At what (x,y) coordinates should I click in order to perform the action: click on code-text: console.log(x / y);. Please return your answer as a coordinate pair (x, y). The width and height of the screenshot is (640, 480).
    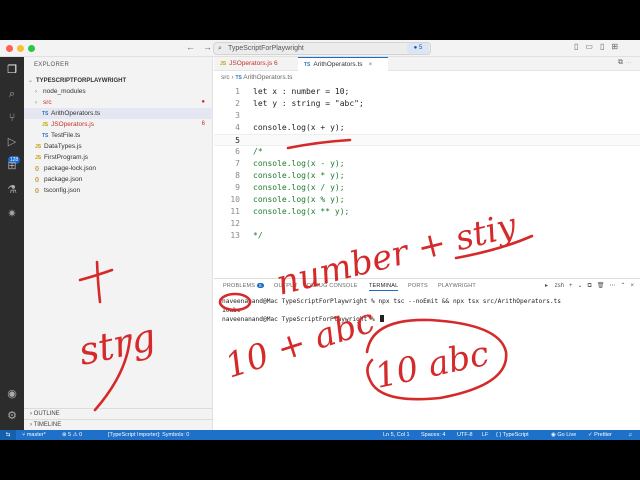
    Looking at the image, I should click on (299, 187).